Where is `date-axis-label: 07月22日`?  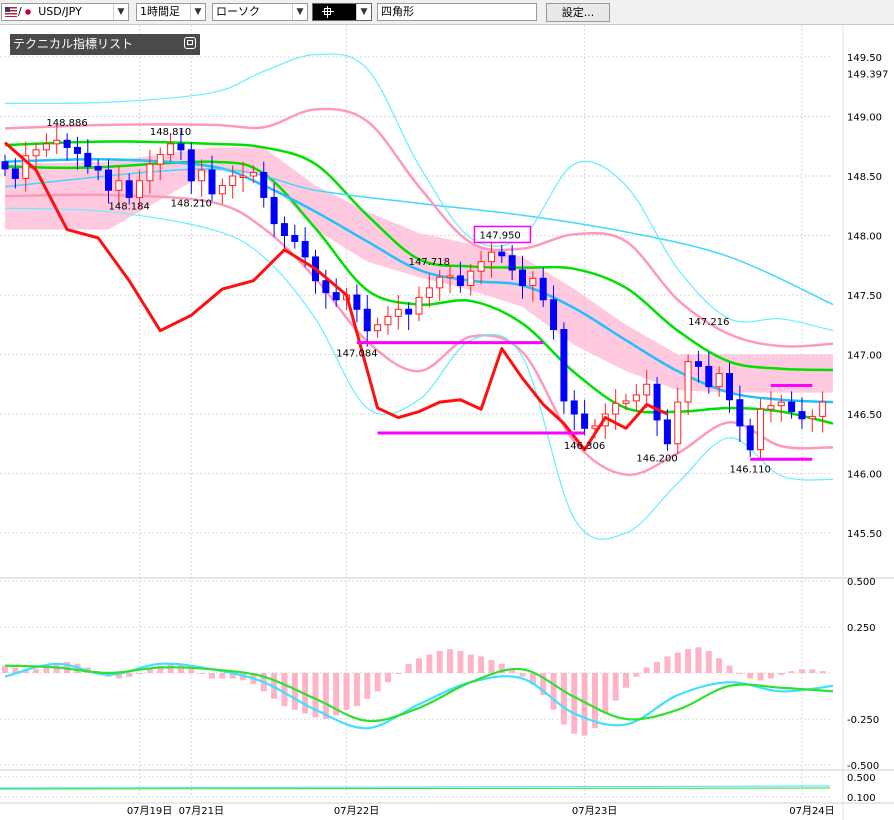 date-axis-label: 07月22日 is located at coordinates (356, 811).